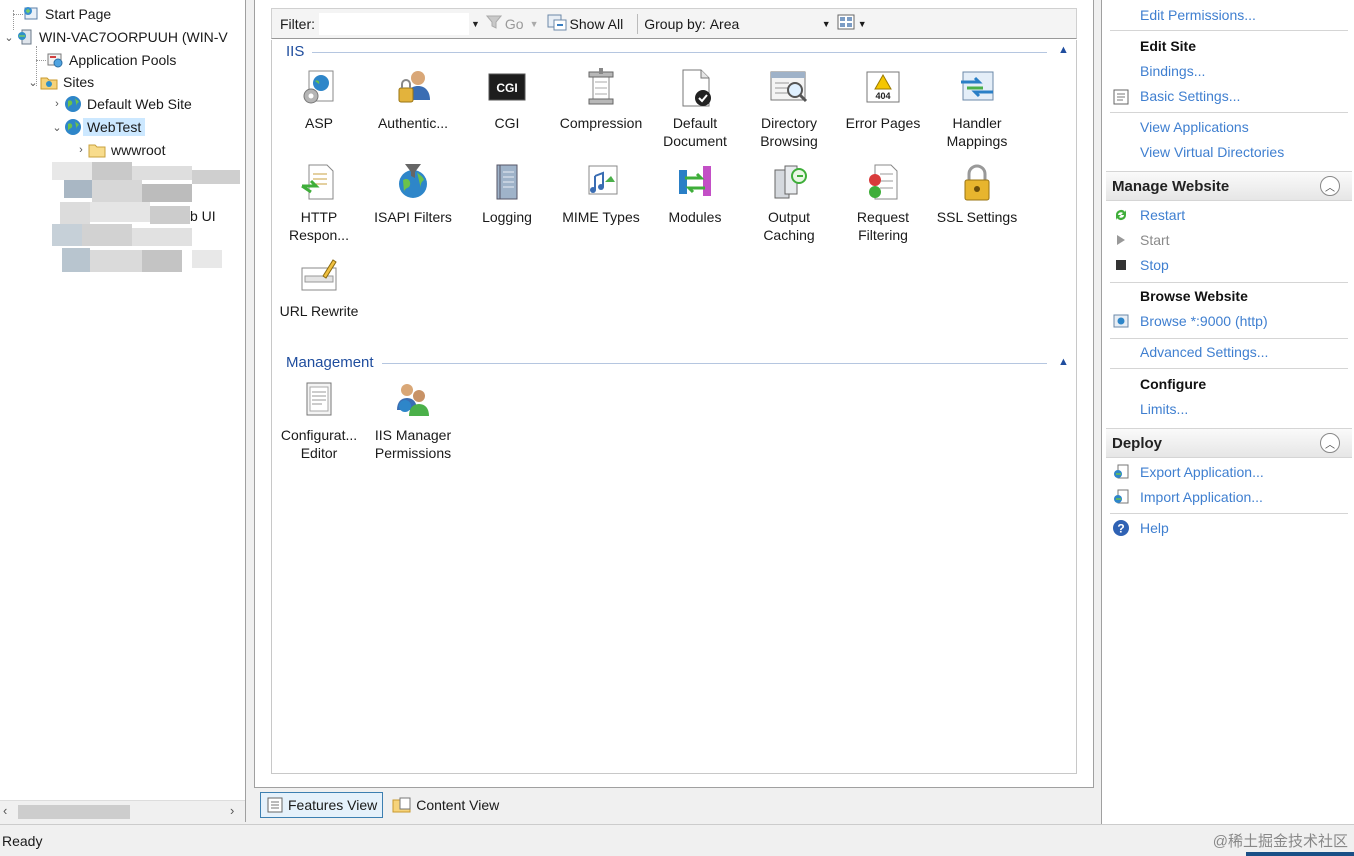 This screenshot has height=856, width=1354. I want to click on isapi-filter-icon, so click(413, 181).